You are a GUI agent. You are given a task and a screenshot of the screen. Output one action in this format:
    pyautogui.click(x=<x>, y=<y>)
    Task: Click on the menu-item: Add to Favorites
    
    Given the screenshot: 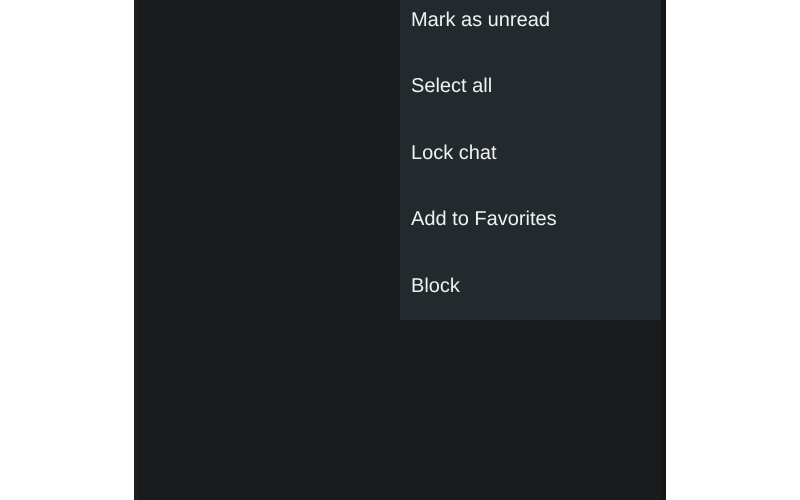 What is the action you would take?
    pyautogui.click(x=530, y=219)
    